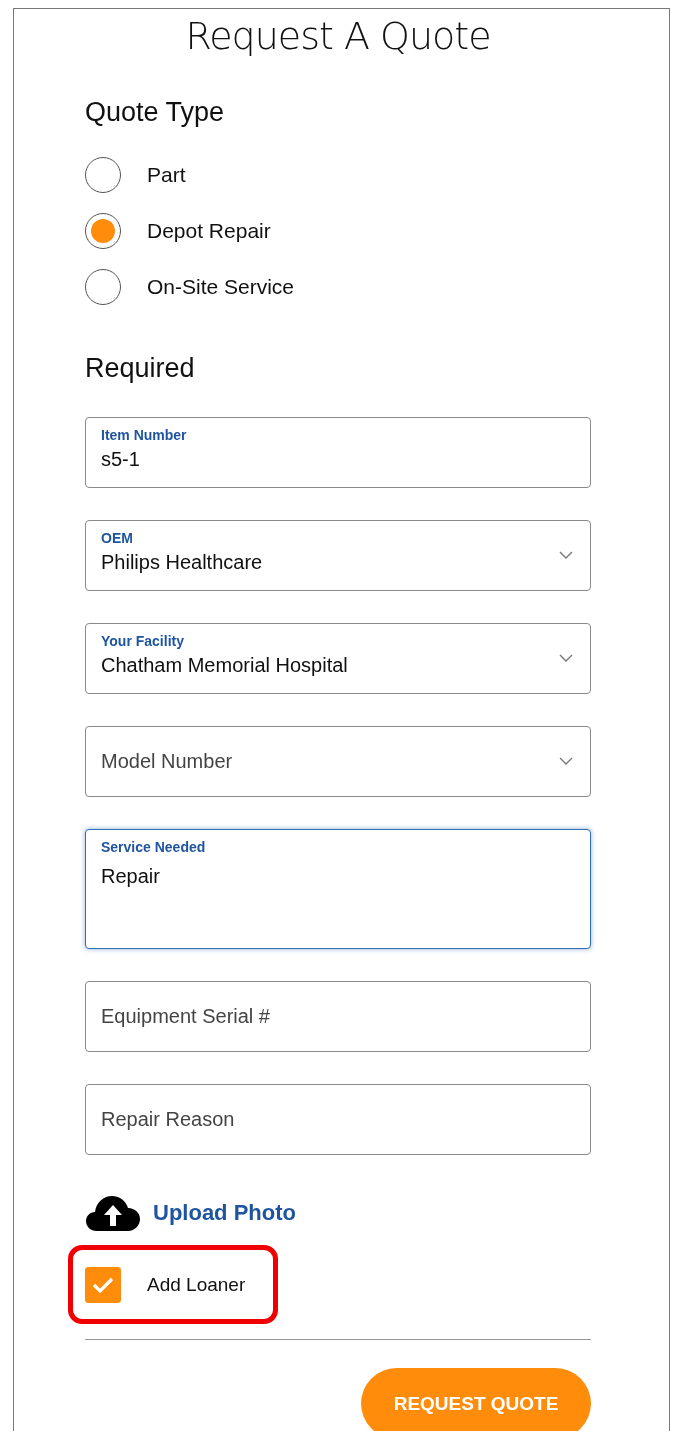 Image resolution: width=675 pixels, height=1431 pixels. Describe the element at coordinates (323, 1016) in the screenshot. I see `text-input: Equipment Serial #` at that location.